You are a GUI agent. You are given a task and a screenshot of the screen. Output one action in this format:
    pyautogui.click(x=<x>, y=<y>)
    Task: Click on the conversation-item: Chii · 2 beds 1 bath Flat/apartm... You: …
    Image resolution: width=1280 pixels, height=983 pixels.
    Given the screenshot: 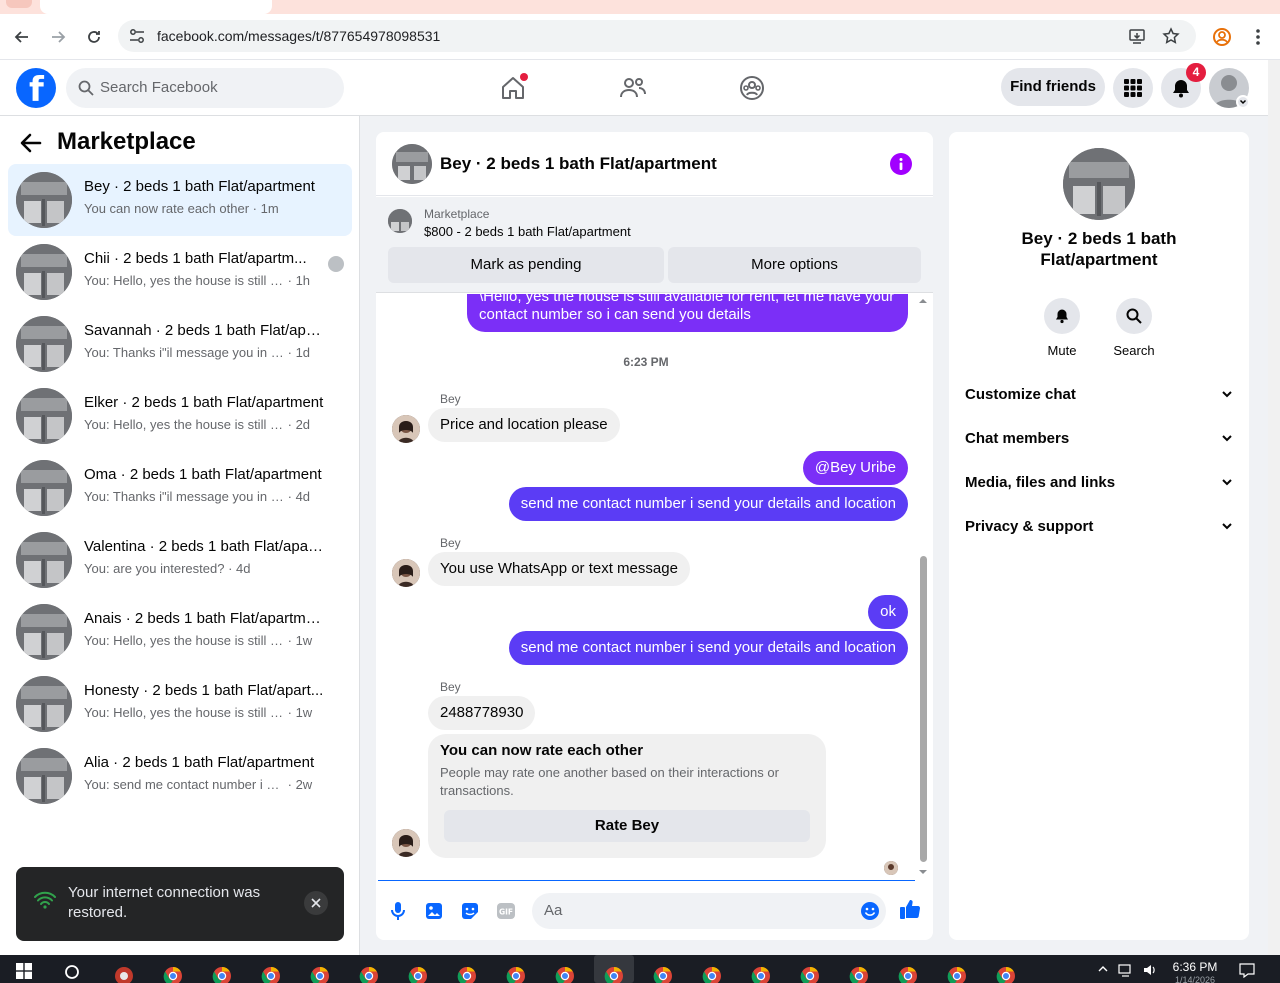 What is the action you would take?
    pyautogui.click(x=180, y=272)
    